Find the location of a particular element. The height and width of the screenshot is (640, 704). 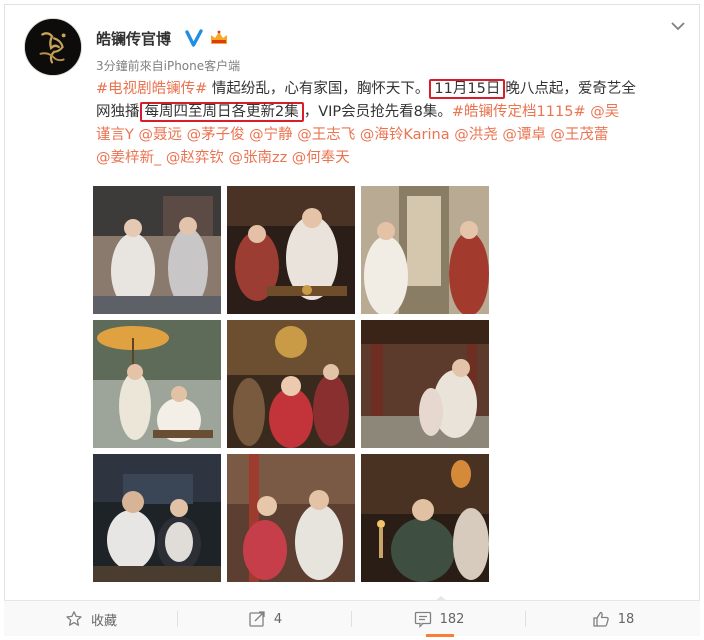

like-count: 18 is located at coordinates (626, 619).